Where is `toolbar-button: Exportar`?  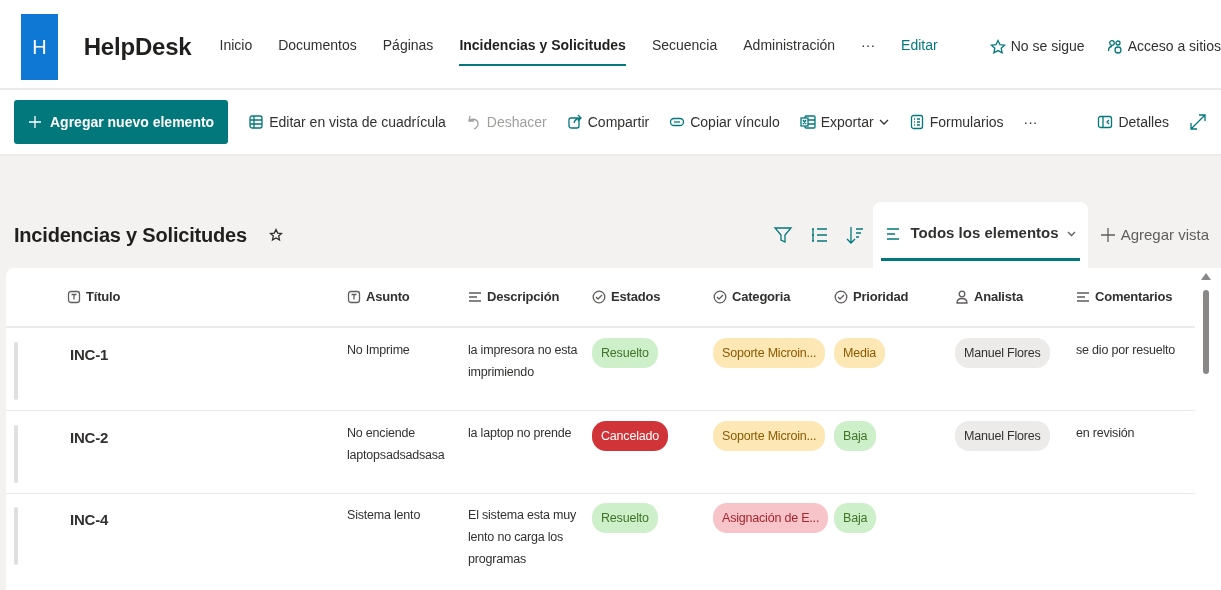 toolbar-button: Exportar is located at coordinates (844, 122).